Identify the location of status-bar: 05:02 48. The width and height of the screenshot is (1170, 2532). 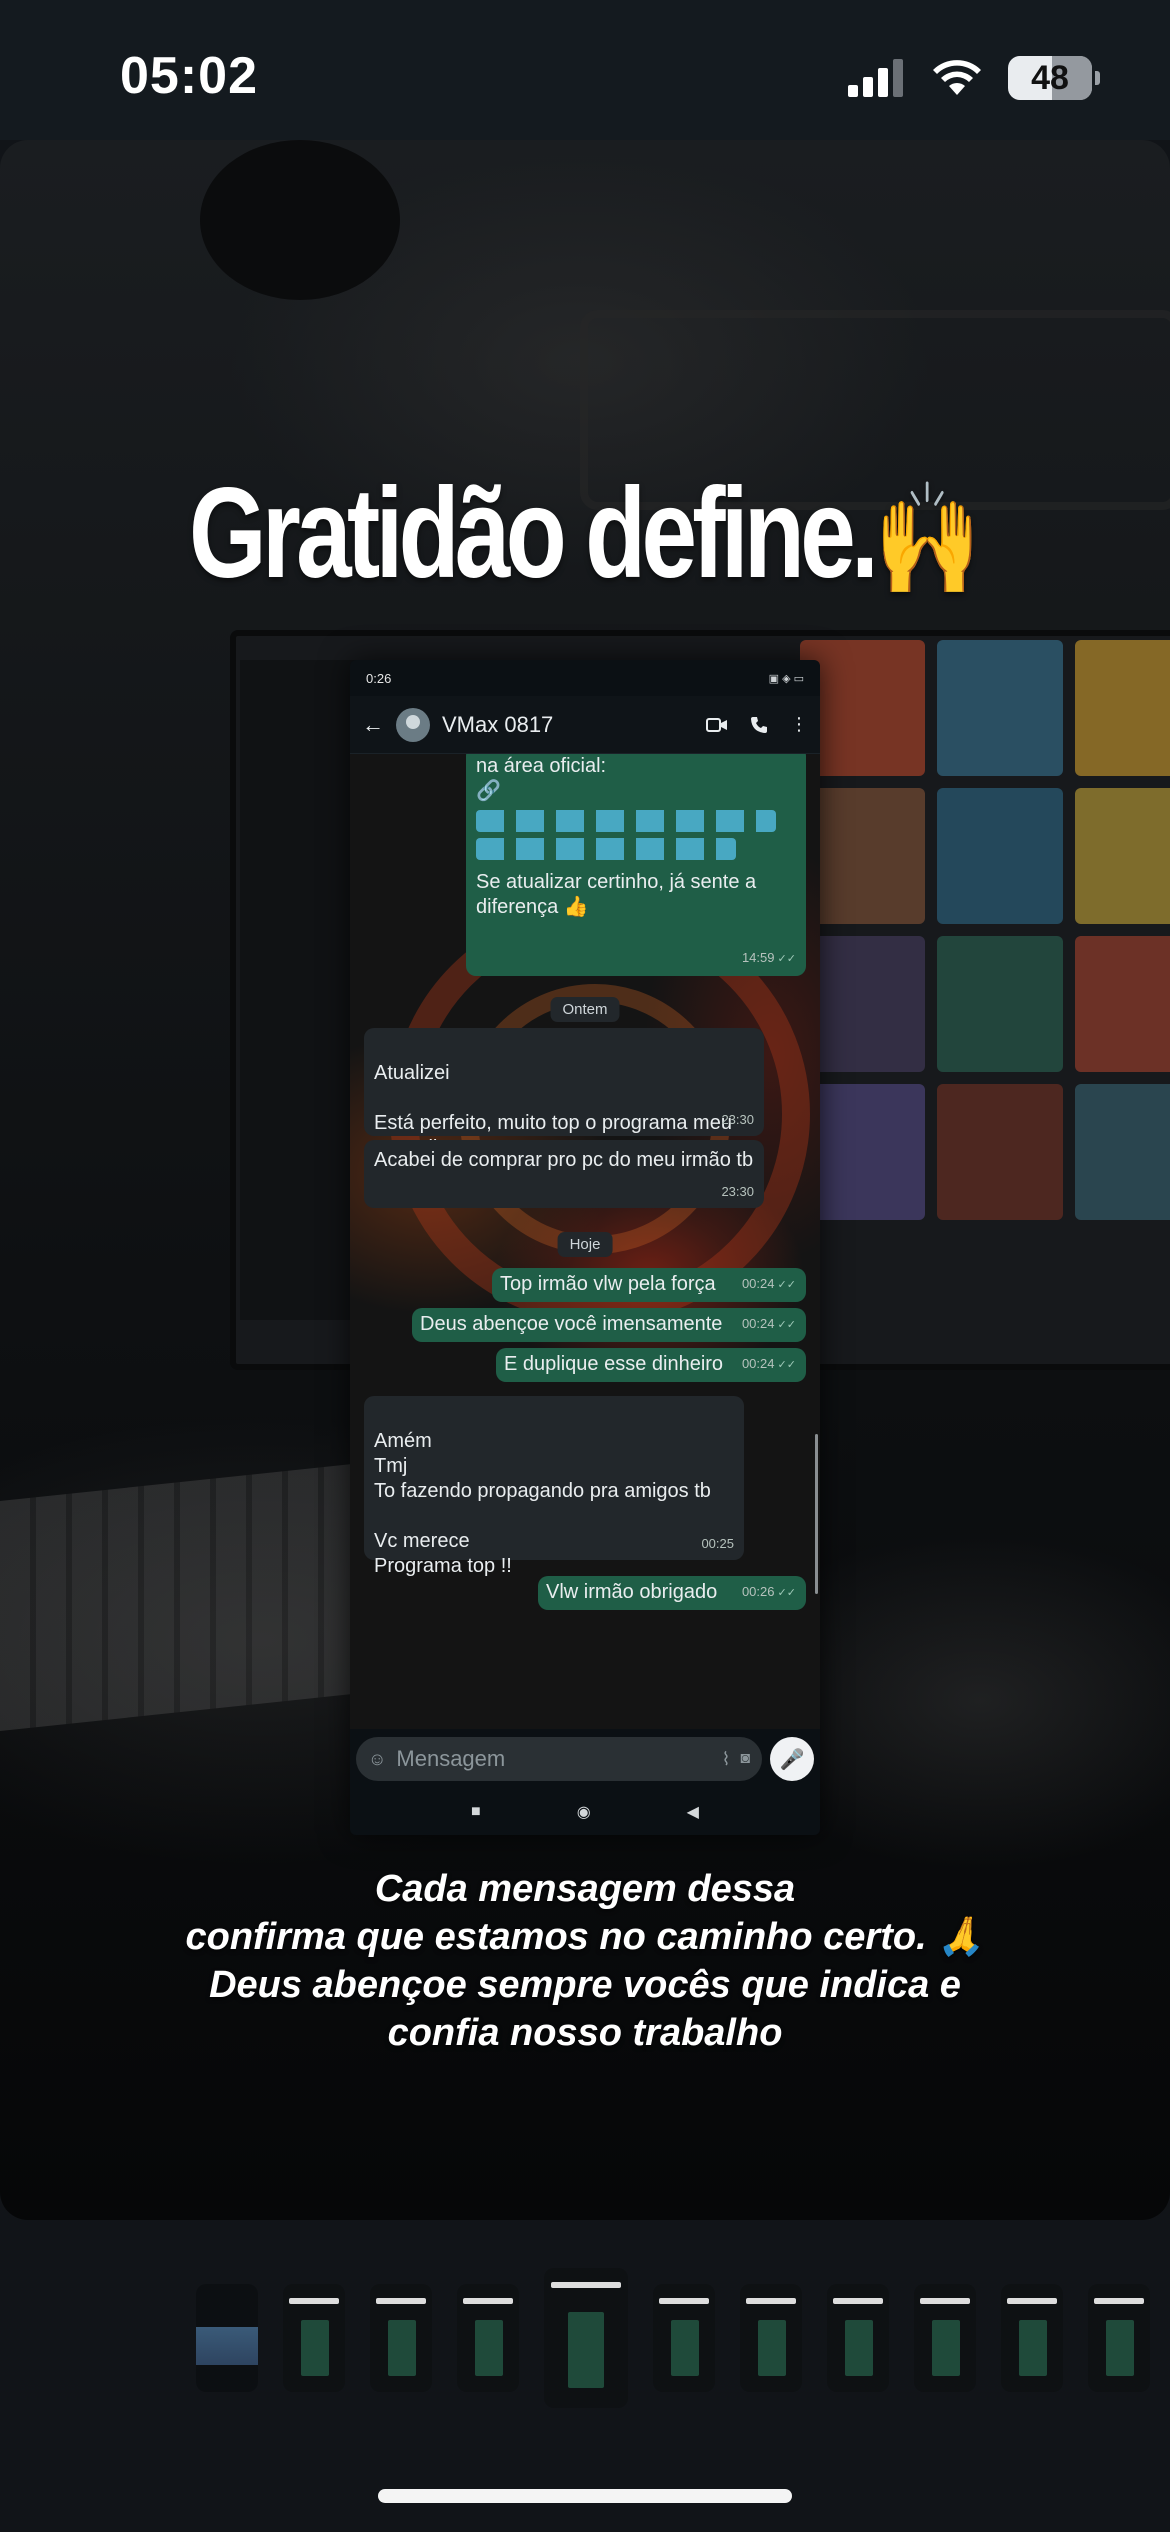
(585, 70).